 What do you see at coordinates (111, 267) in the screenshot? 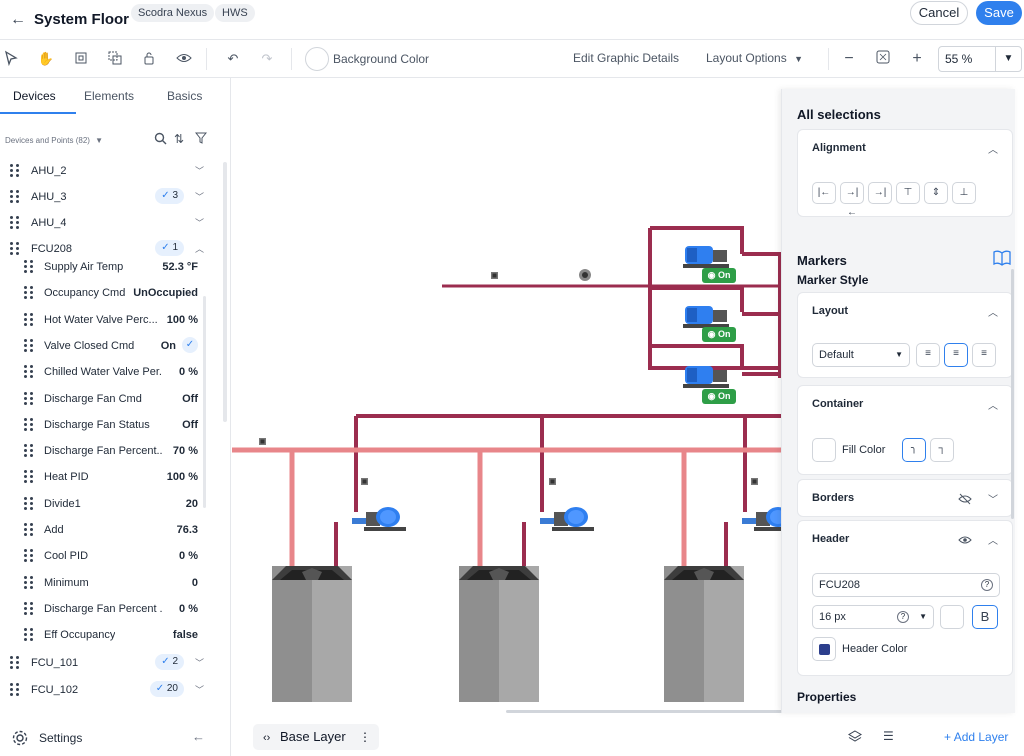
I see `point-row: Supply Air Temp 52.3 °F` at bounding box center [111, 267].